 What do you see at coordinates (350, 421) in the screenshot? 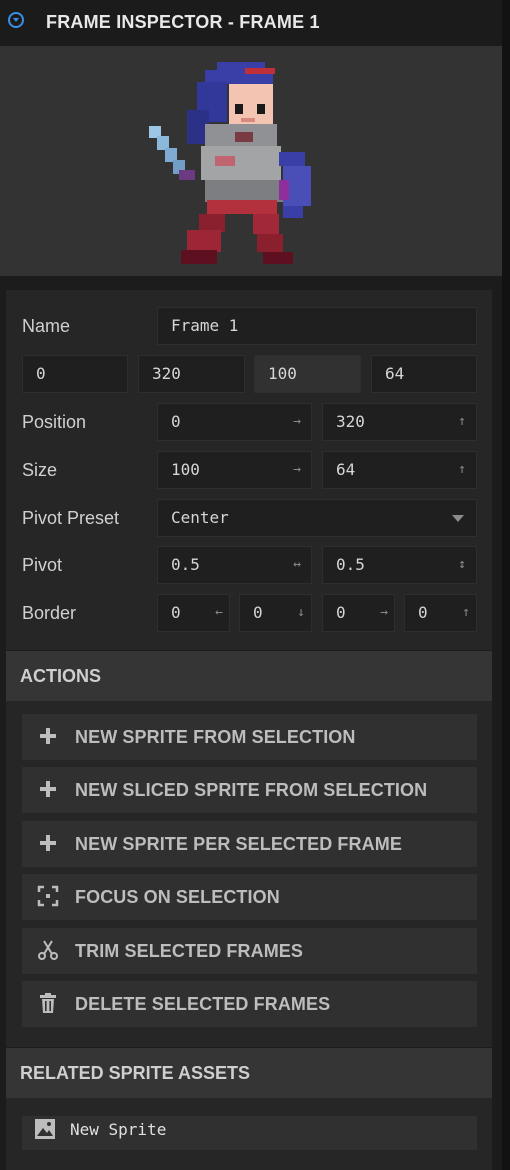
I see `position-y-value: 320` at bounding box center [350, 421].